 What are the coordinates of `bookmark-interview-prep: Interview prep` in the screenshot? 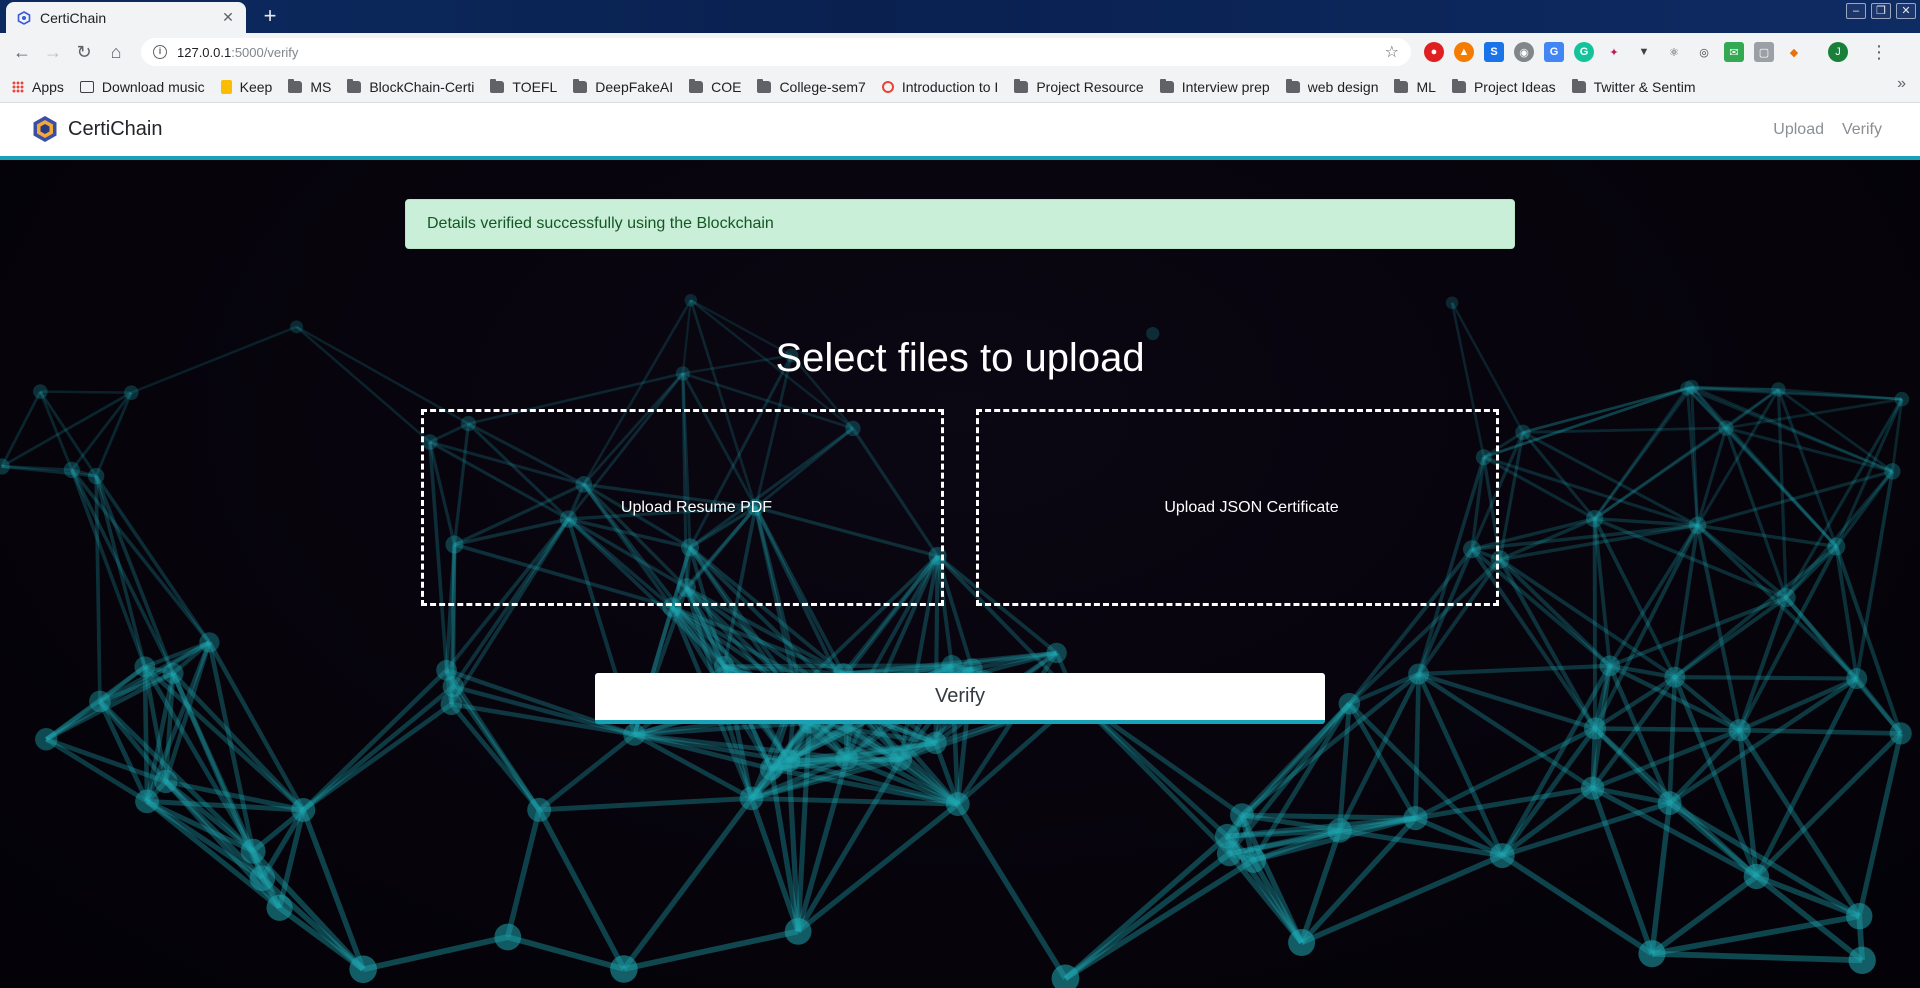 It's located at (1214, 87).